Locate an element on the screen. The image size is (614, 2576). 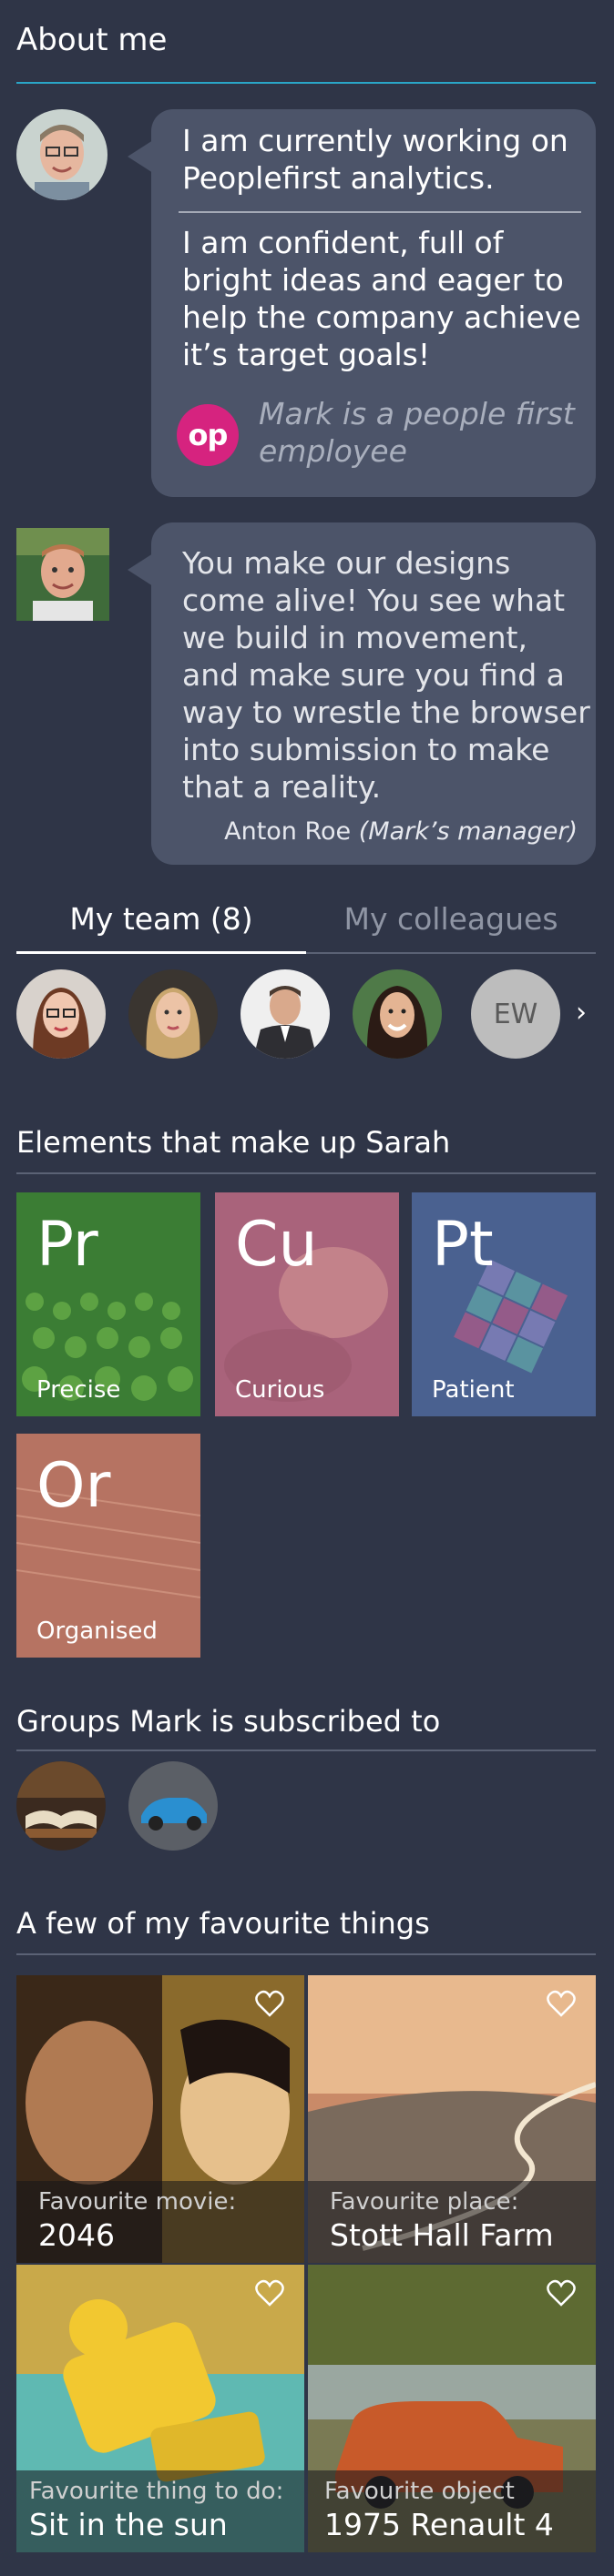
element-word: Precise is located at coordinates (78, 1390).